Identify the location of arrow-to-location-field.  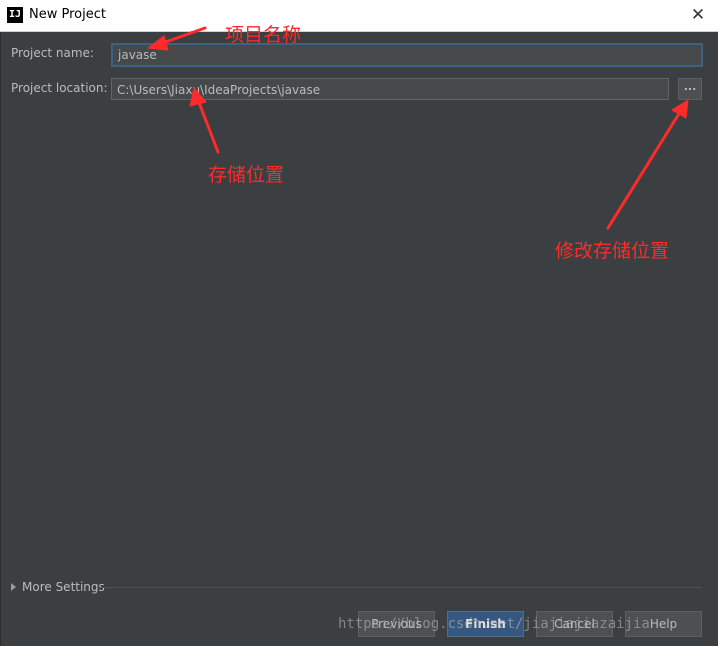
(208, 126).